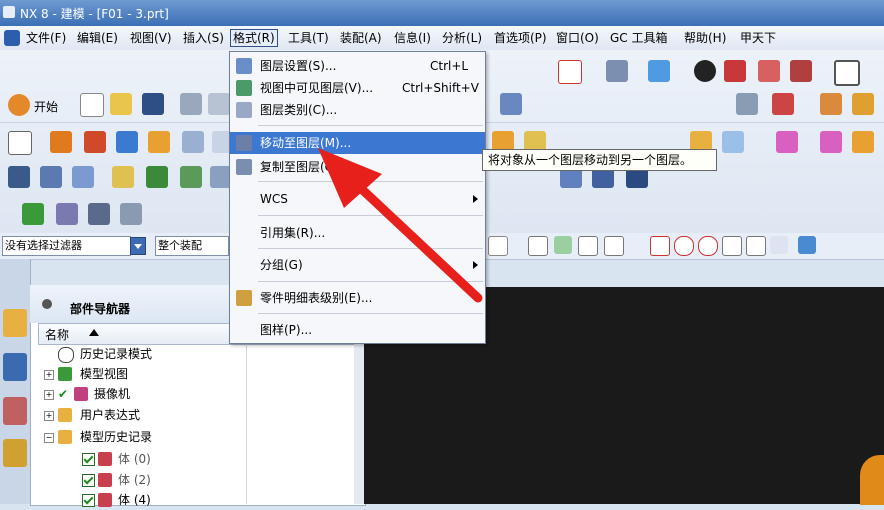 The height and width of the screenshot is (510, 884). What do you see at coordinates (440, 88) in the screenshot?
I see `menu-item-shortcut: Ctrl+Shift+V` at bounding box center [440, 88].